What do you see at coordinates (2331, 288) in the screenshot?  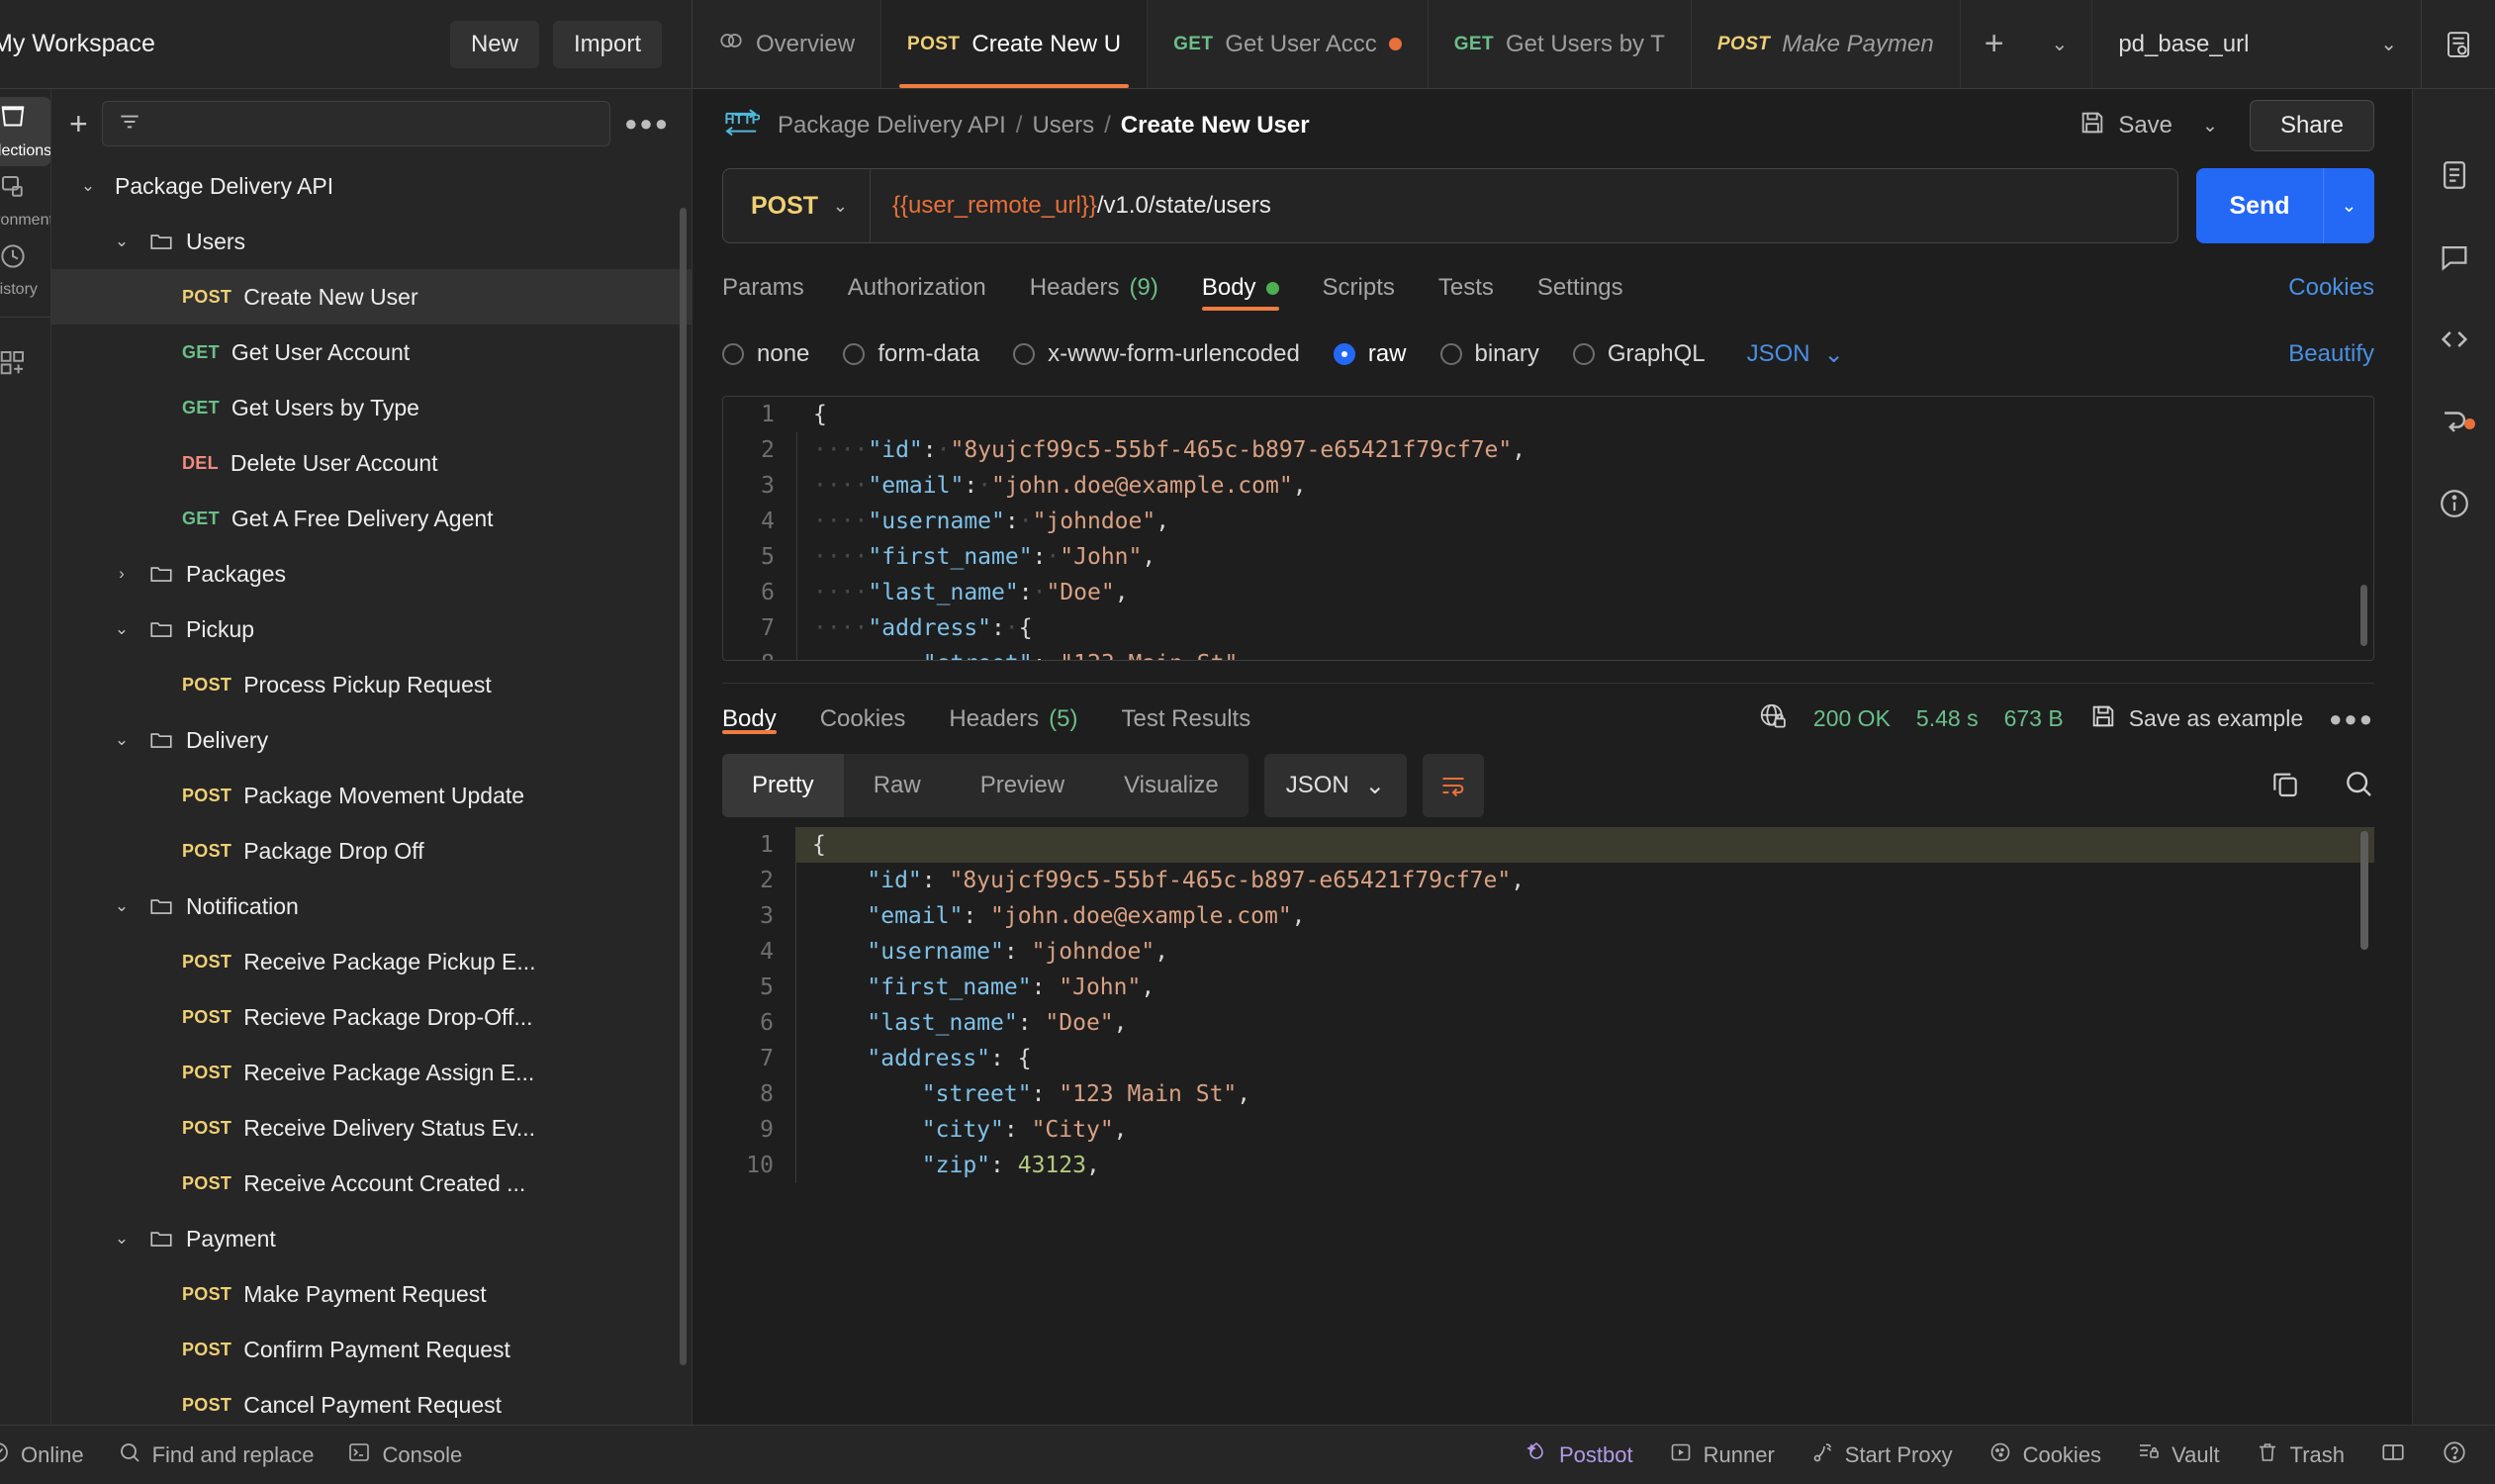 I see `request-cookies-link: Cookies` at bounding box center [2331, 288].